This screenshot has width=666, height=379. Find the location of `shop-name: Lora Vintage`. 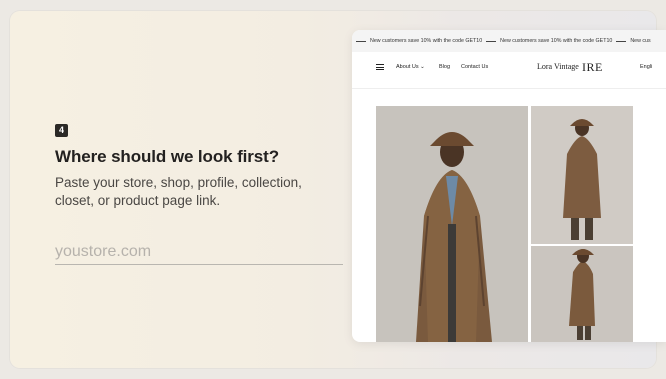

shop-name: Lora Vintage is located at coordinates (558, 66).